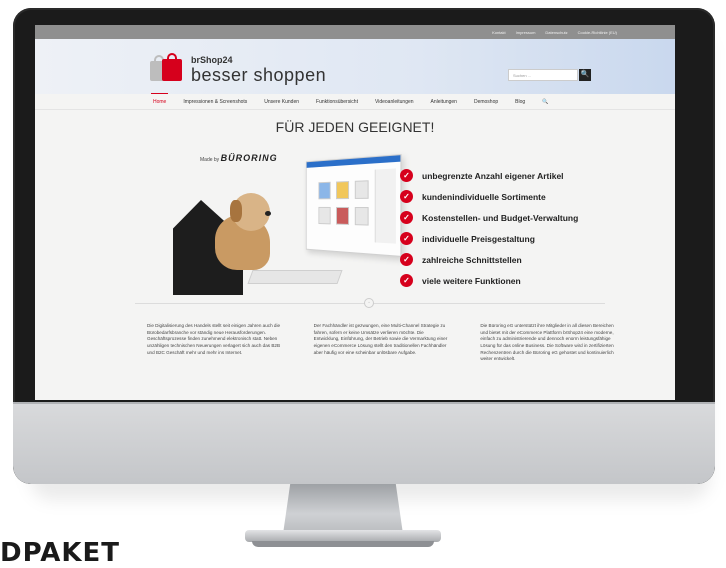 Image resolution: width=726 pixels, height=568 pixels. Describe the element at coordinates (597, 32) in the screenshot. I see `topbar-link-cookie: Cookie-Richtlinie (EU)` at that location.